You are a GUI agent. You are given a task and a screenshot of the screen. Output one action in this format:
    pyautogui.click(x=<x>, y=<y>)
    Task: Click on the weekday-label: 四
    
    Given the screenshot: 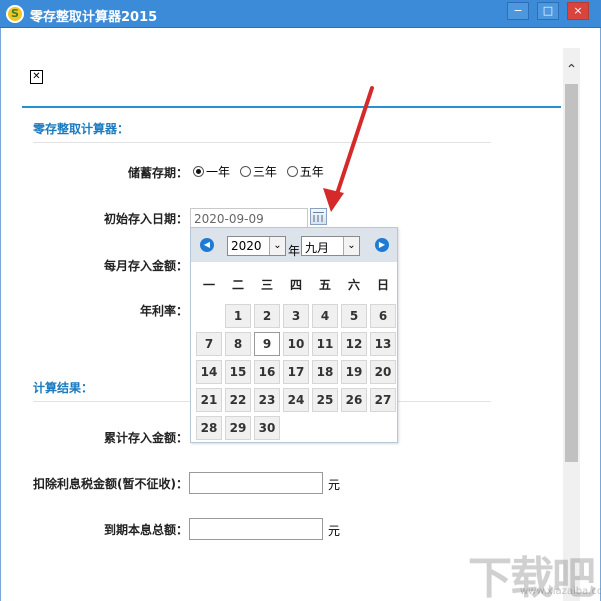 What is the action you would take?
    pyautogui.click(x=295, y=285)
    